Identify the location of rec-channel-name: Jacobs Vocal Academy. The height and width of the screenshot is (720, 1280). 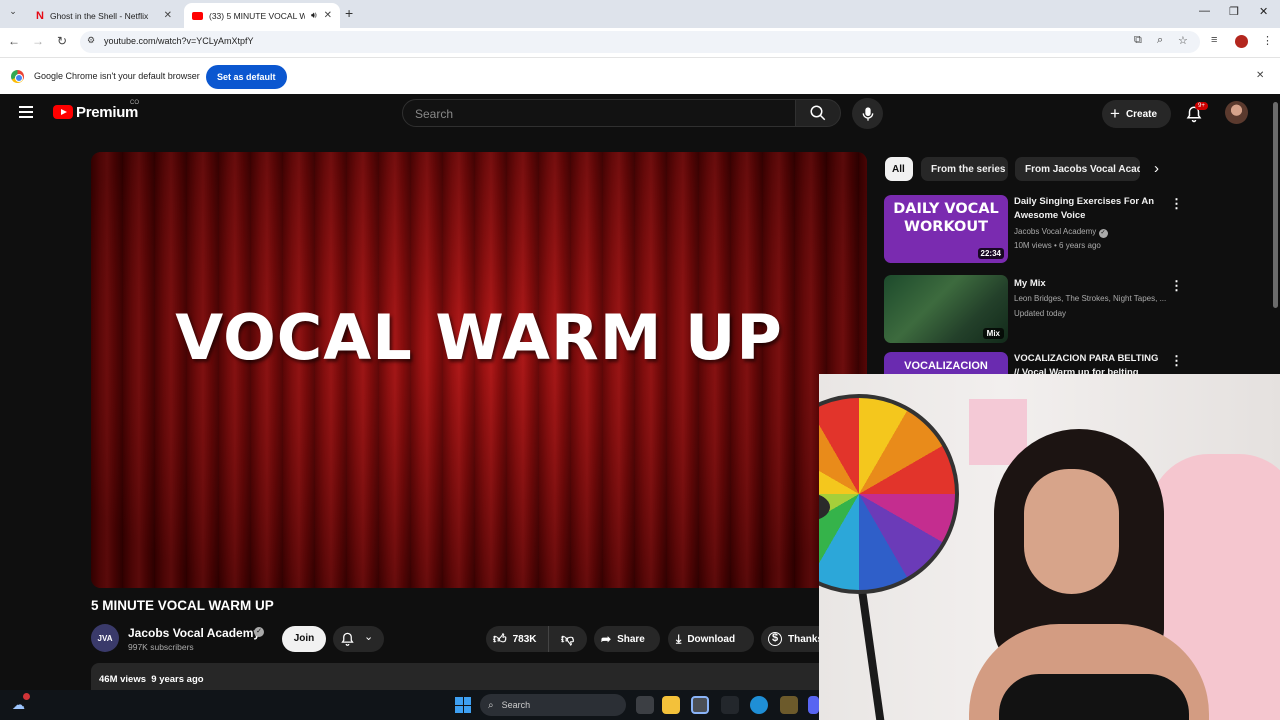
(1055, 231).